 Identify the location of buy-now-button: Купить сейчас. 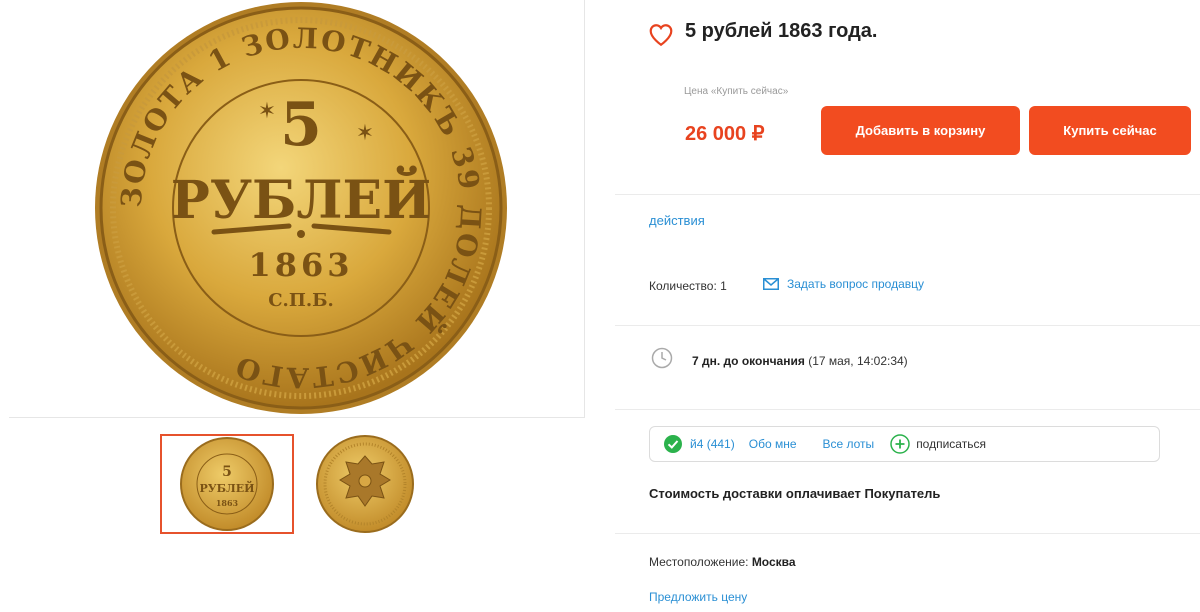
(1110, 130).